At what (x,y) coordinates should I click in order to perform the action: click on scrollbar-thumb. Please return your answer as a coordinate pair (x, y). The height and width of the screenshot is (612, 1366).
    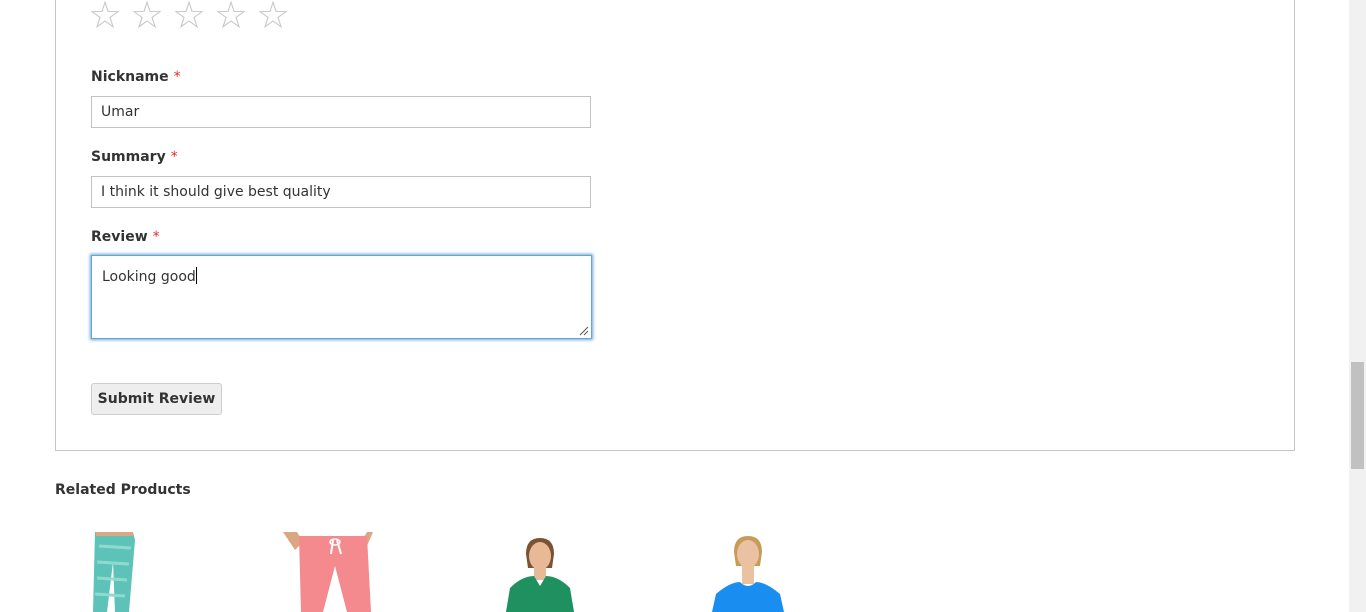
    Looking at the image, I should click on (1357, 415).